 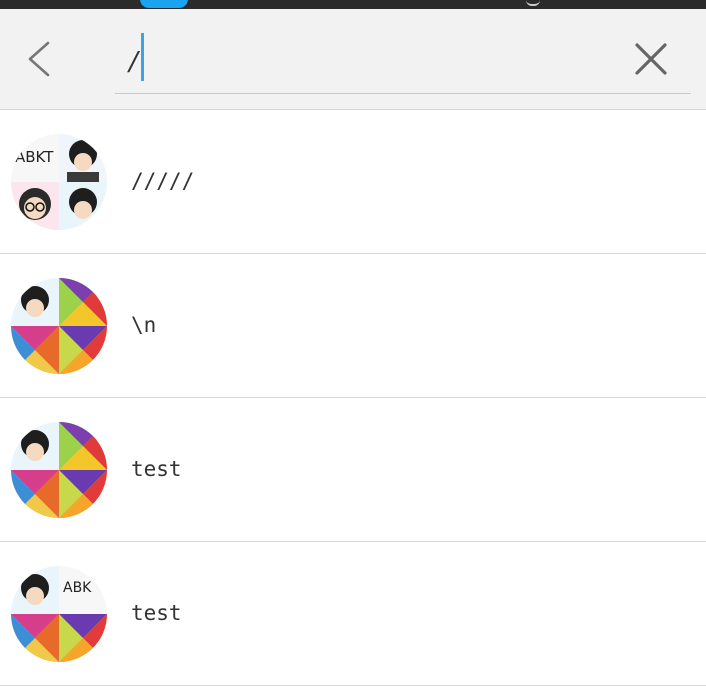 I want to click on text-cursor, so click(x=142, y=57).